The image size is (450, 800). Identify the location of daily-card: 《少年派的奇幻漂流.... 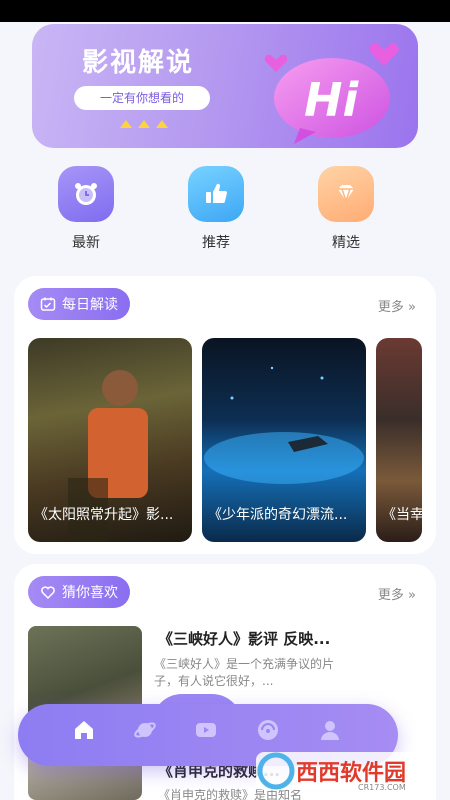
(284, 440).